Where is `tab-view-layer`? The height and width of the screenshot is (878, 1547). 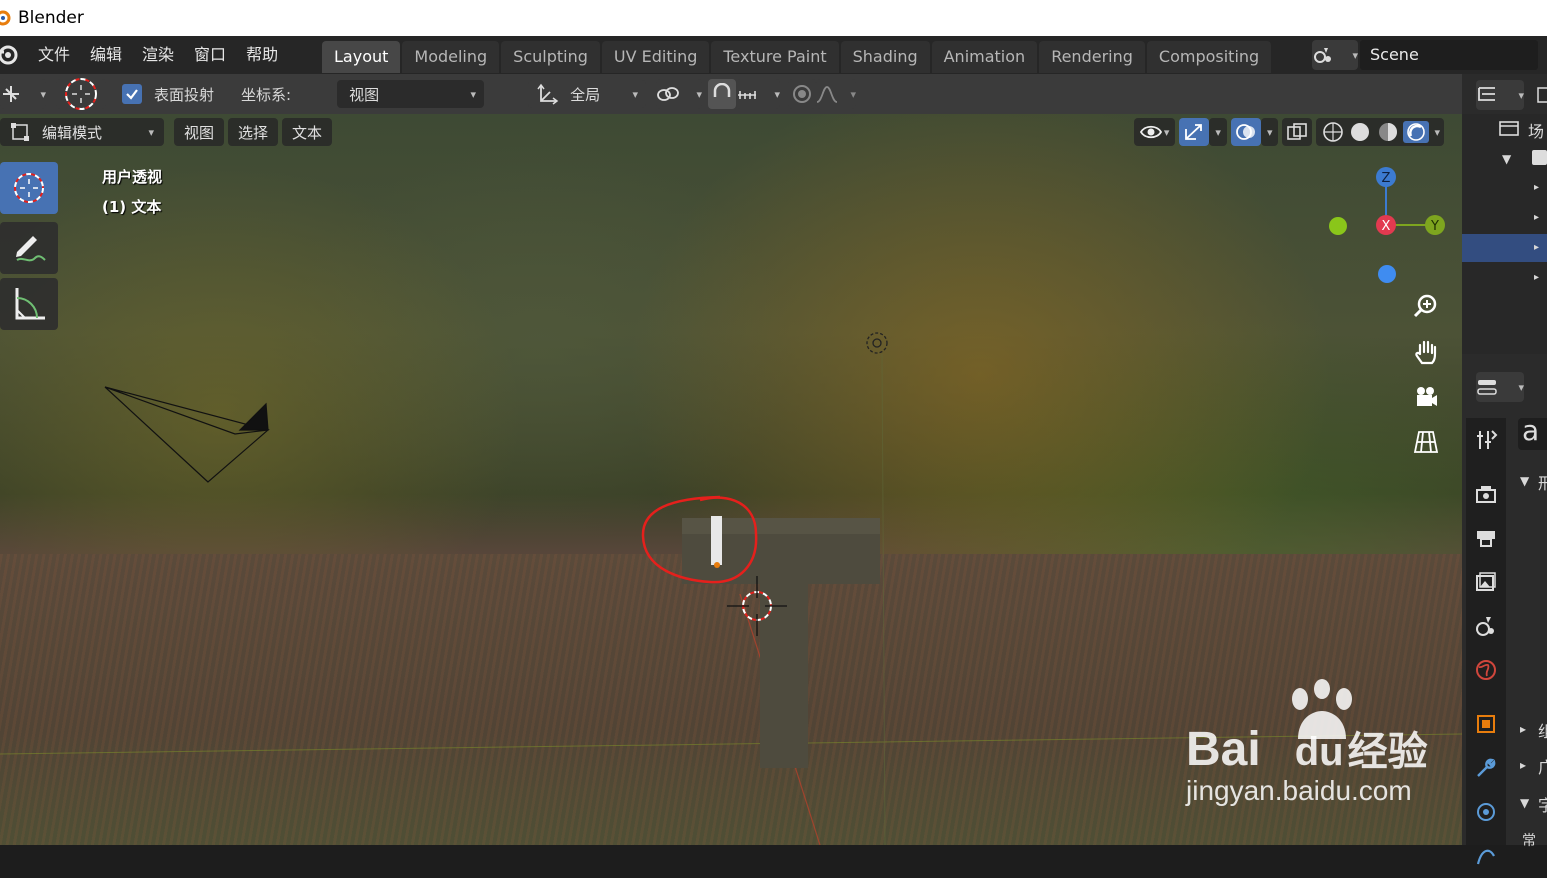
tab-view-layer is located at coordinates (1486, 582).